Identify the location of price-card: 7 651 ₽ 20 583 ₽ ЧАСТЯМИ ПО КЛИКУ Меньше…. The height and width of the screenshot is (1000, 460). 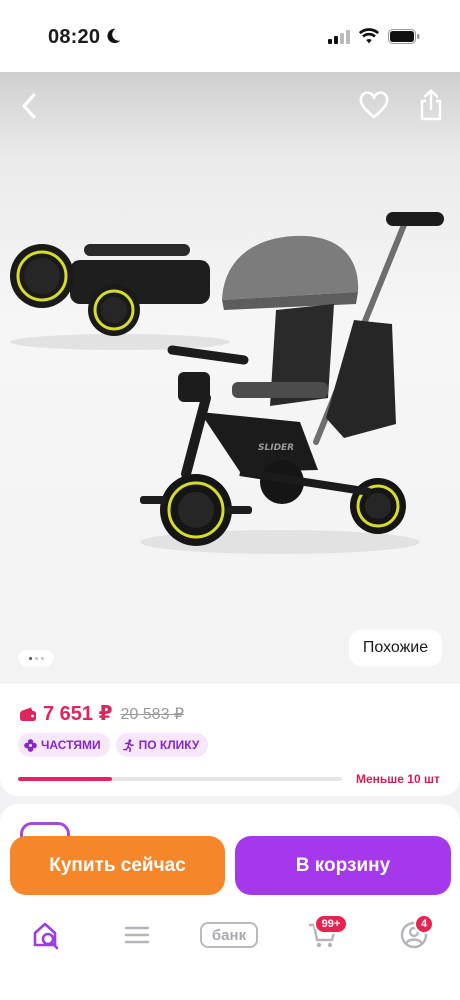
(230, 740).